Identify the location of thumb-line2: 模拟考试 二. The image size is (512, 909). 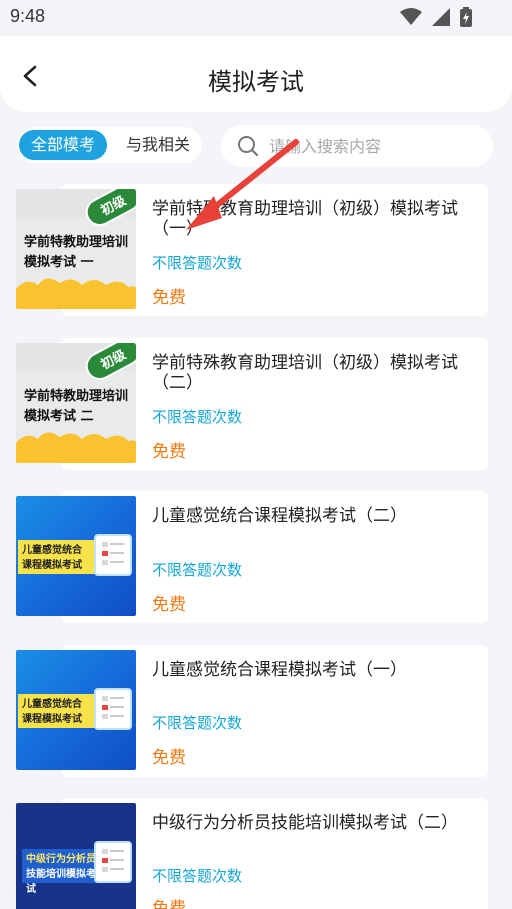
(59, 416).